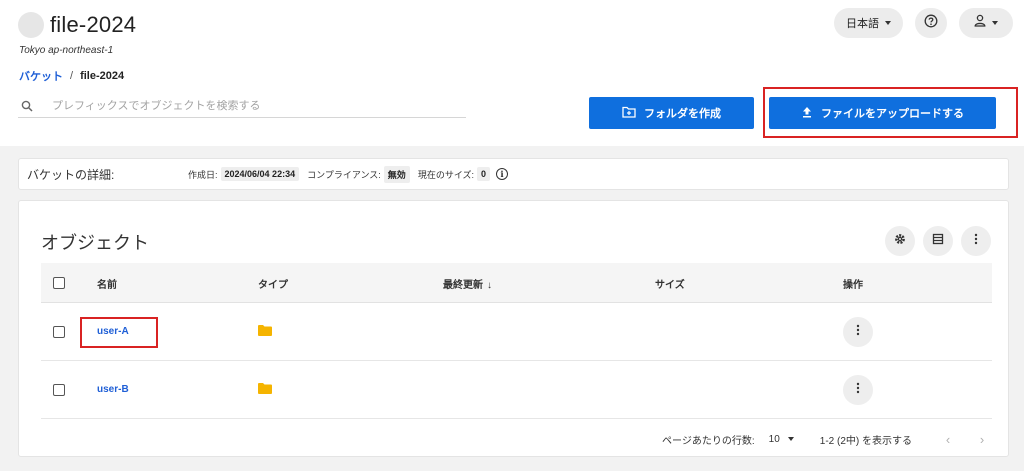 Image resolution: width=1024 pixels, height=471 pixels. I want to click on table-row: user-B, so click(516, 390).